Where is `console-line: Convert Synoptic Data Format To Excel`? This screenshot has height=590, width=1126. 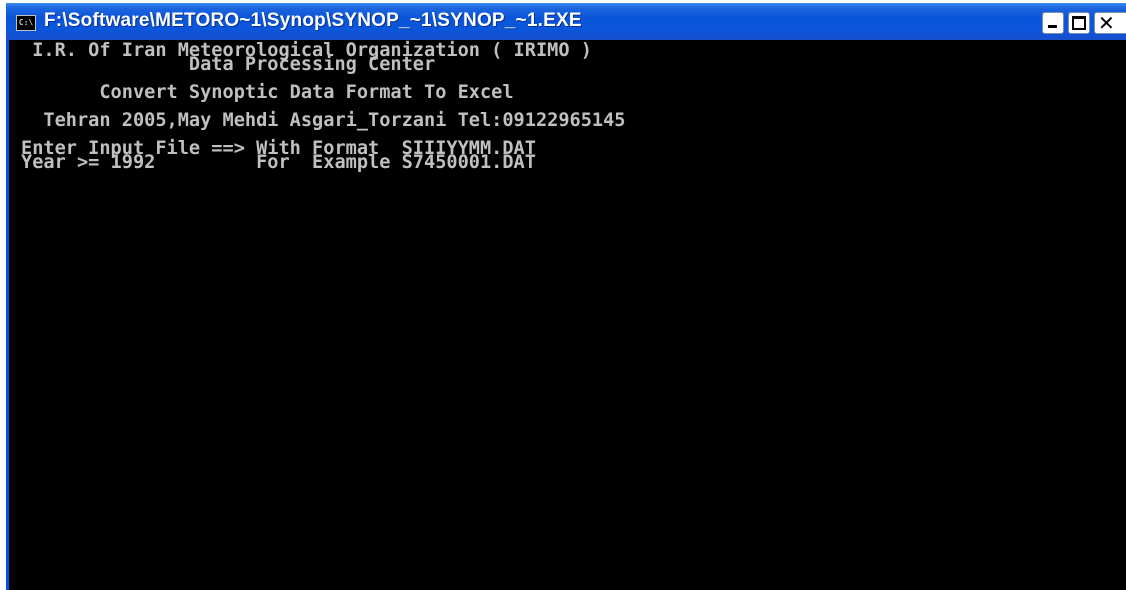
console-line: Convert Synoptic Data Format To Excel is located at coordinates (267, 92).